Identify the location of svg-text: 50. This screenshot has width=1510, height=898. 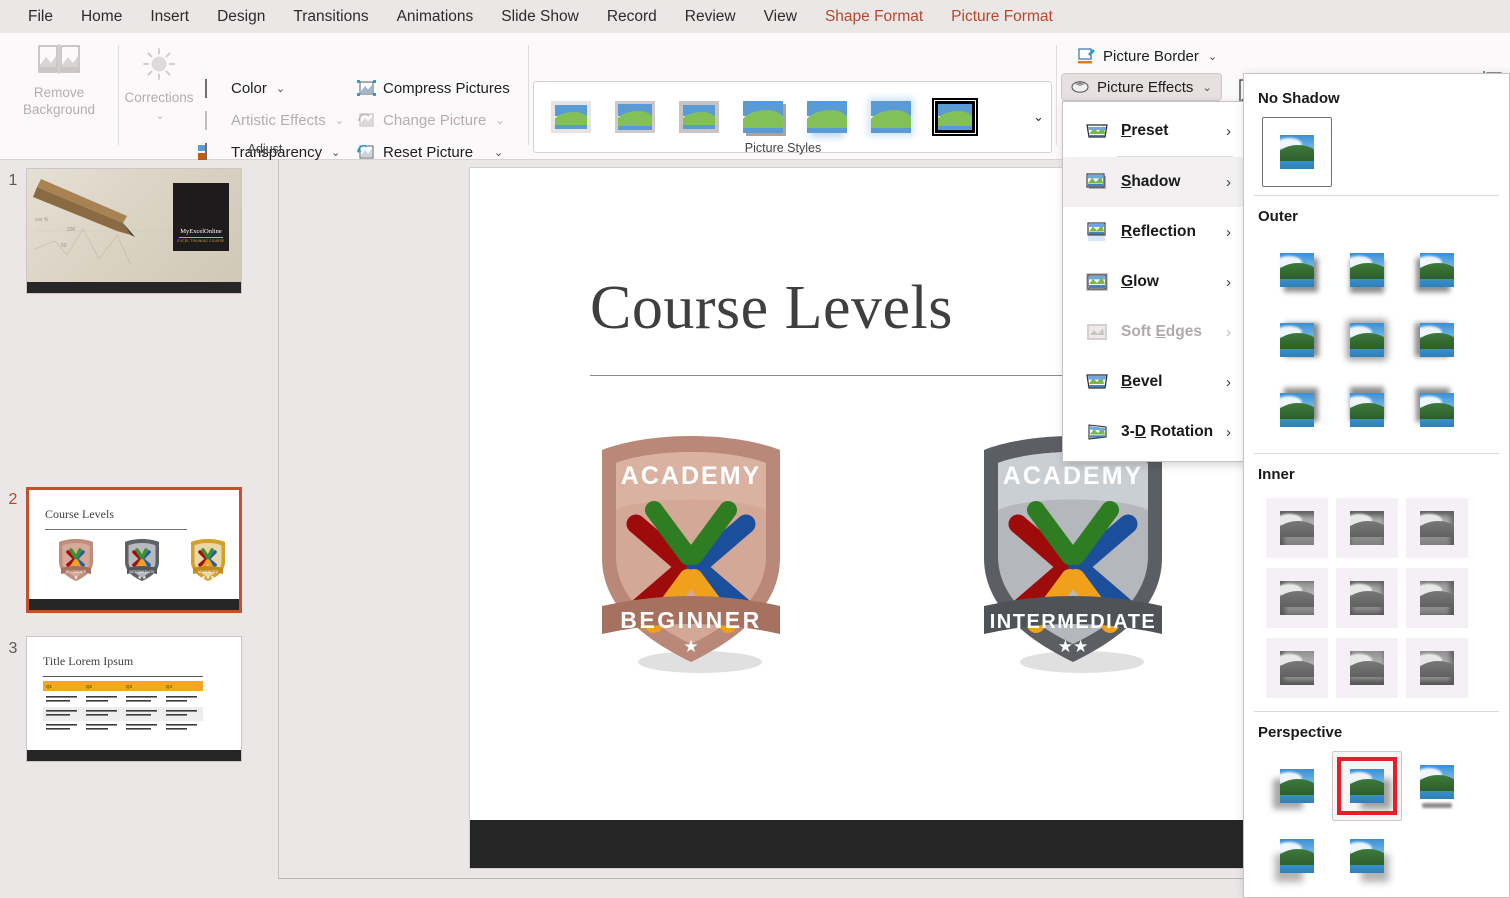
(64, 246).